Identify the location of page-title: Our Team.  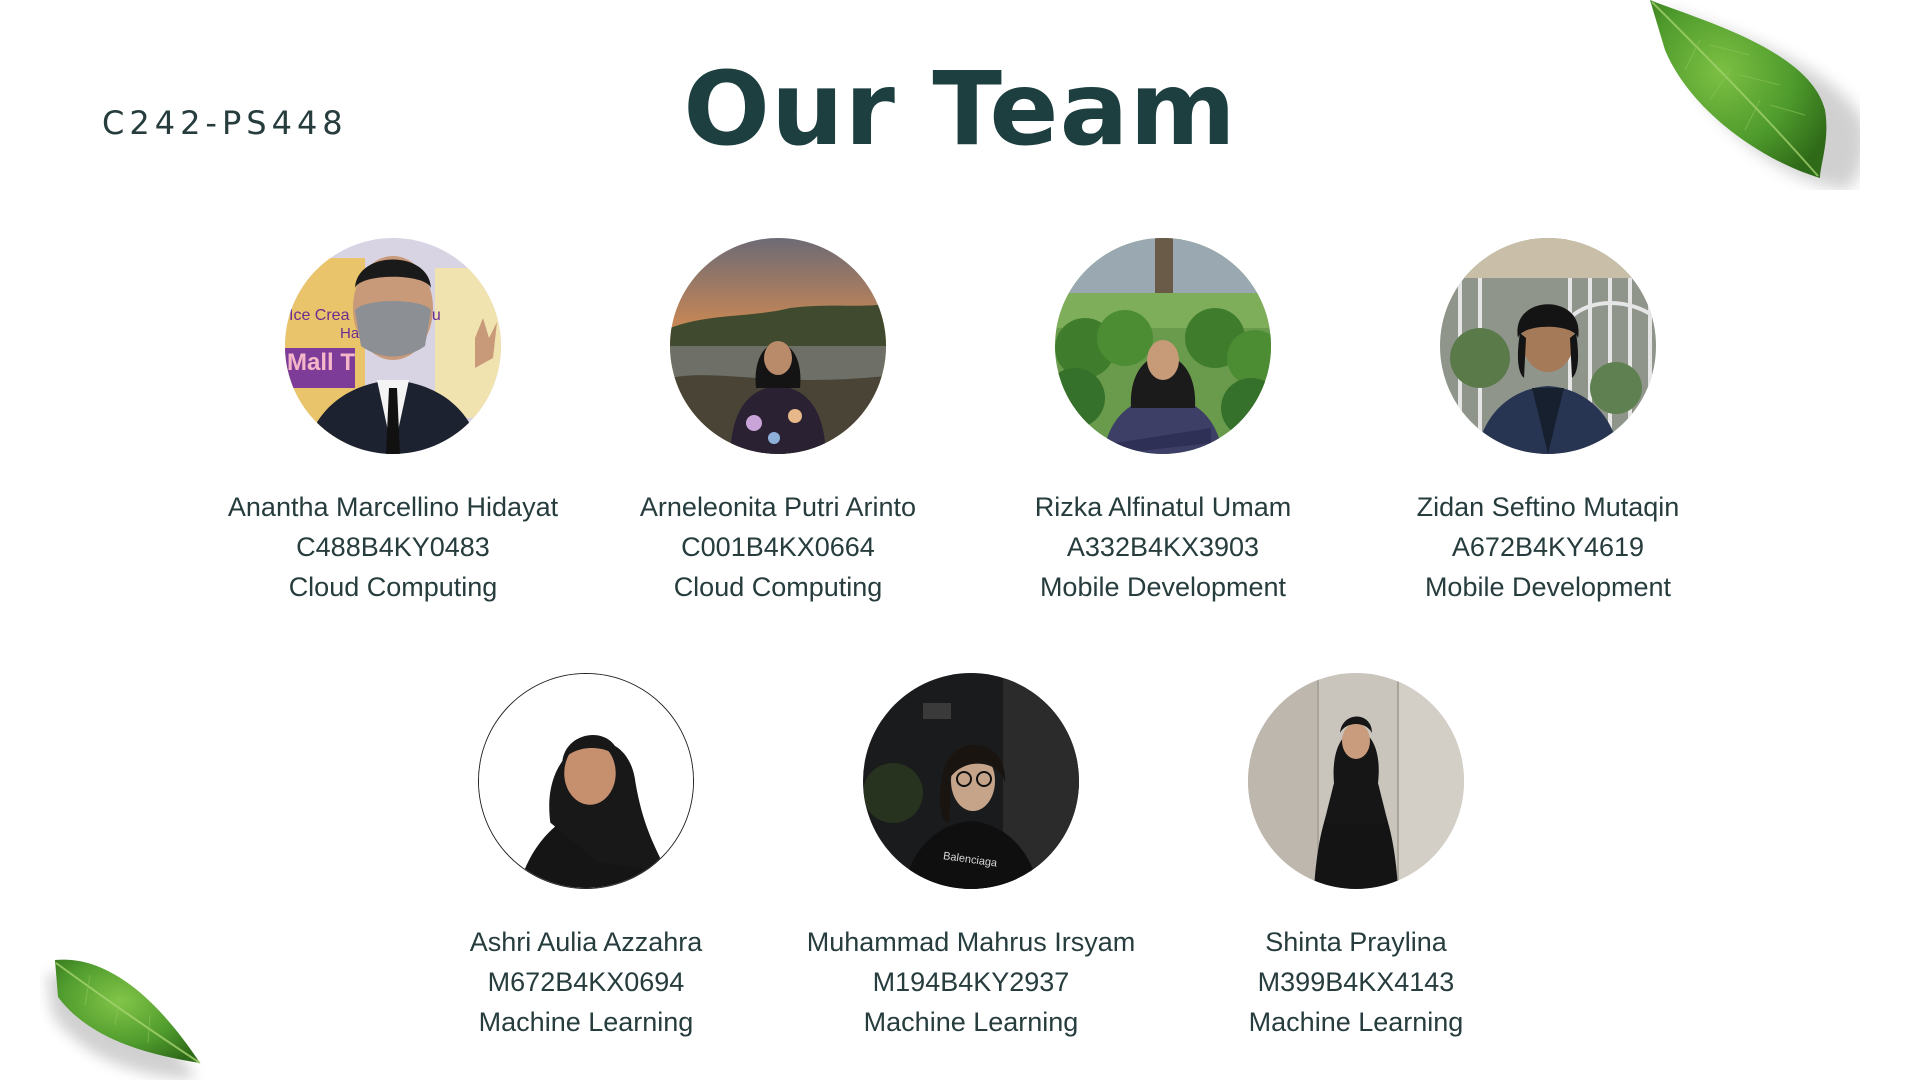
(960, 109).